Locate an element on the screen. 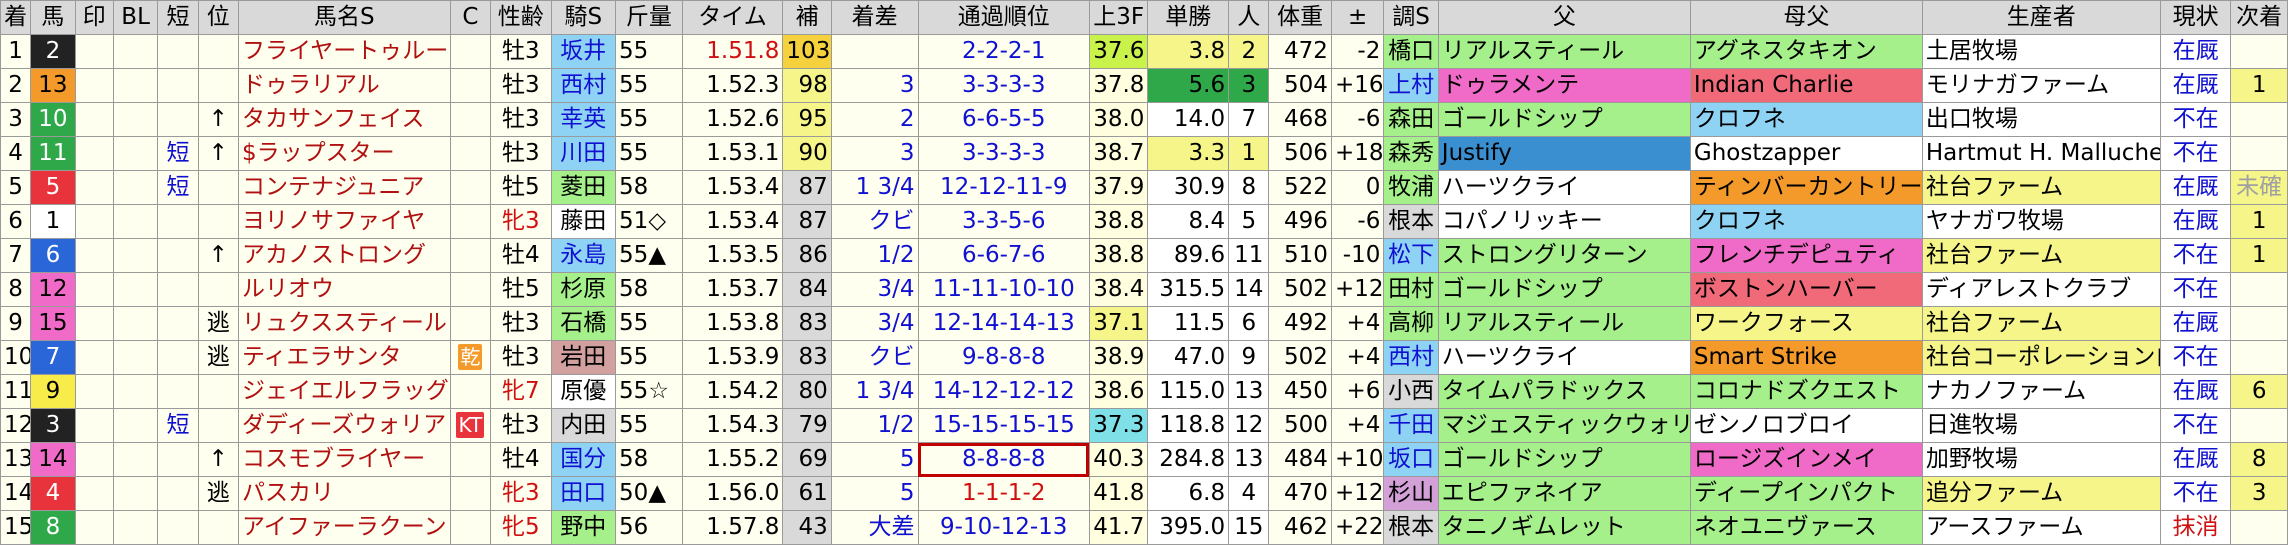 This screenshot has width=2288, height=545. jockey-cell: 原優 is located at coordinates (583, 391).